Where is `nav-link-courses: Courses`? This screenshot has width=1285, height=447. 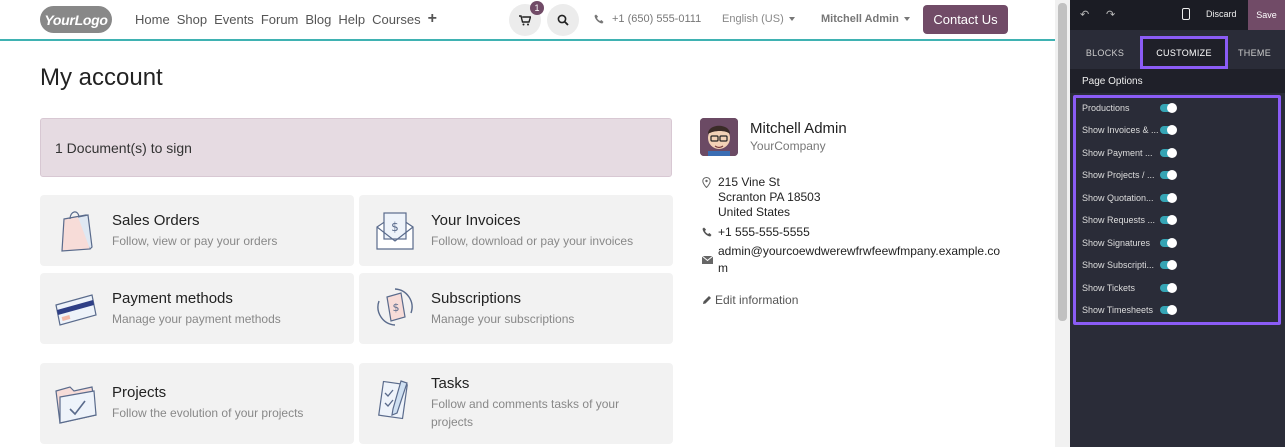
nav-link-courses: Courses is located at coordinates (396, 19).